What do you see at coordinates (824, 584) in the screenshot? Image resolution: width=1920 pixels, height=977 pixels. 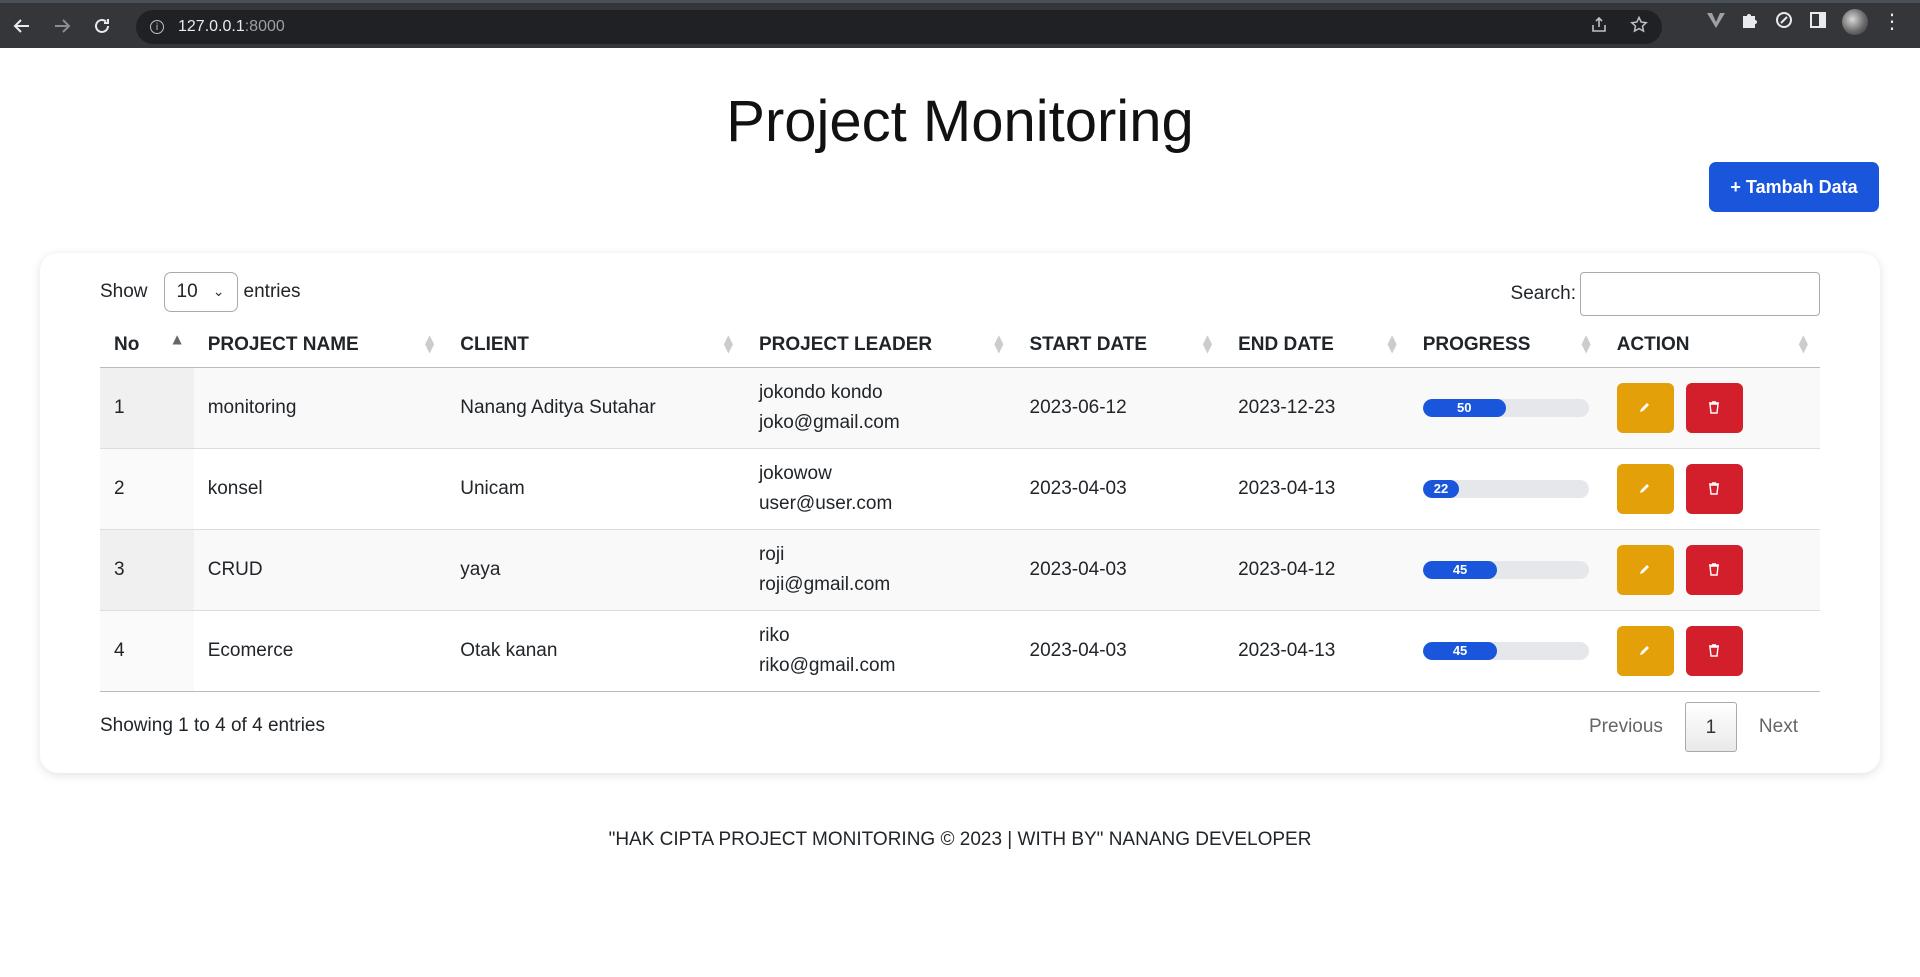 I see `leader-email: roji@gmail.com` at bounding box center [824, 584].